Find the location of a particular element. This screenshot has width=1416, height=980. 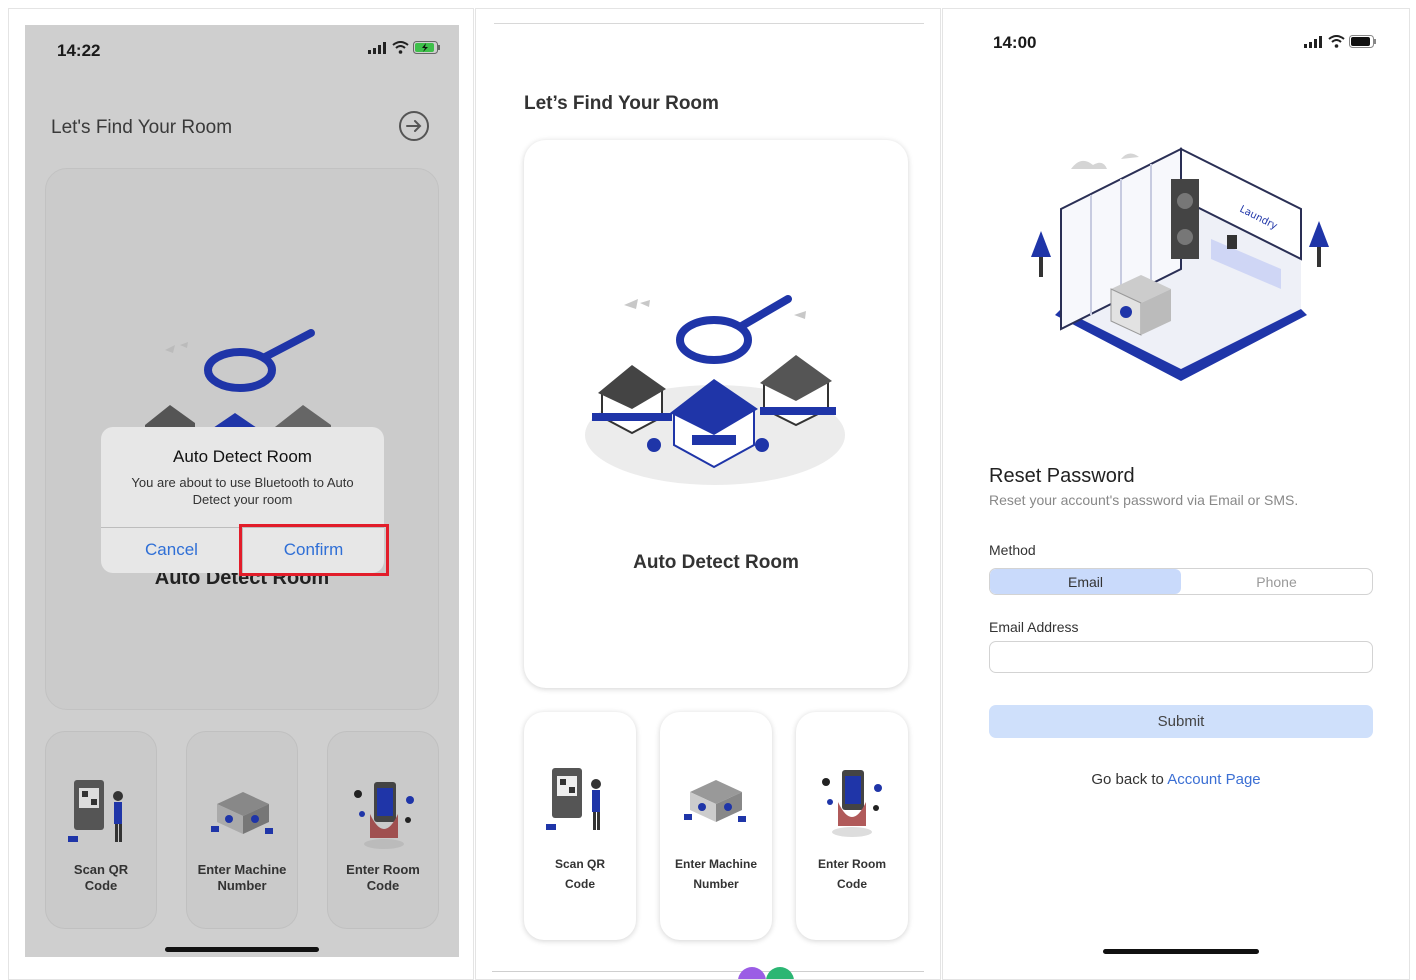

status-bar: 14:00 is located at coordinates (1176, 34).